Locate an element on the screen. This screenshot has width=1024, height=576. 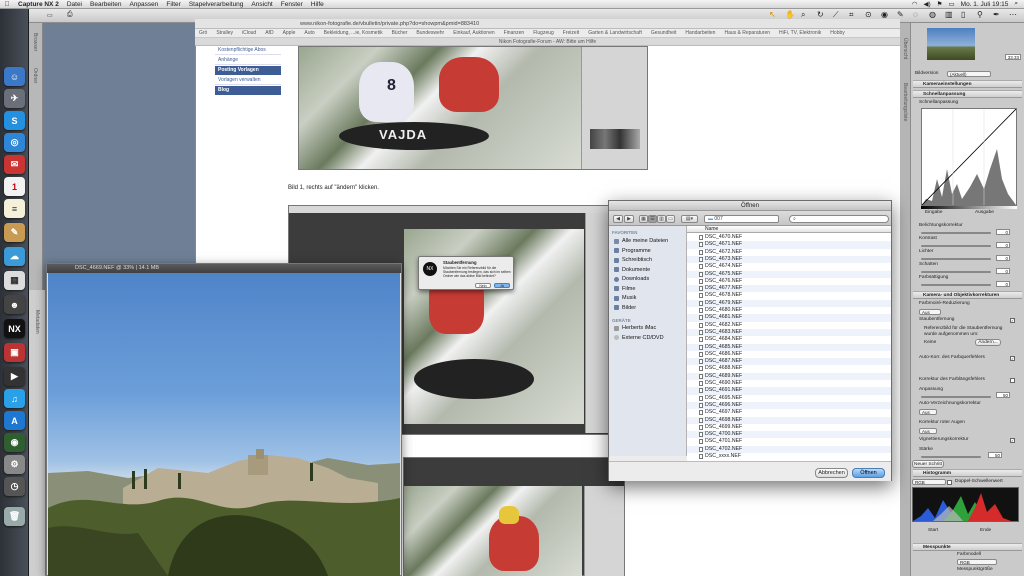
capture-nx2-icon: NX is located at coordinates (14, 328).